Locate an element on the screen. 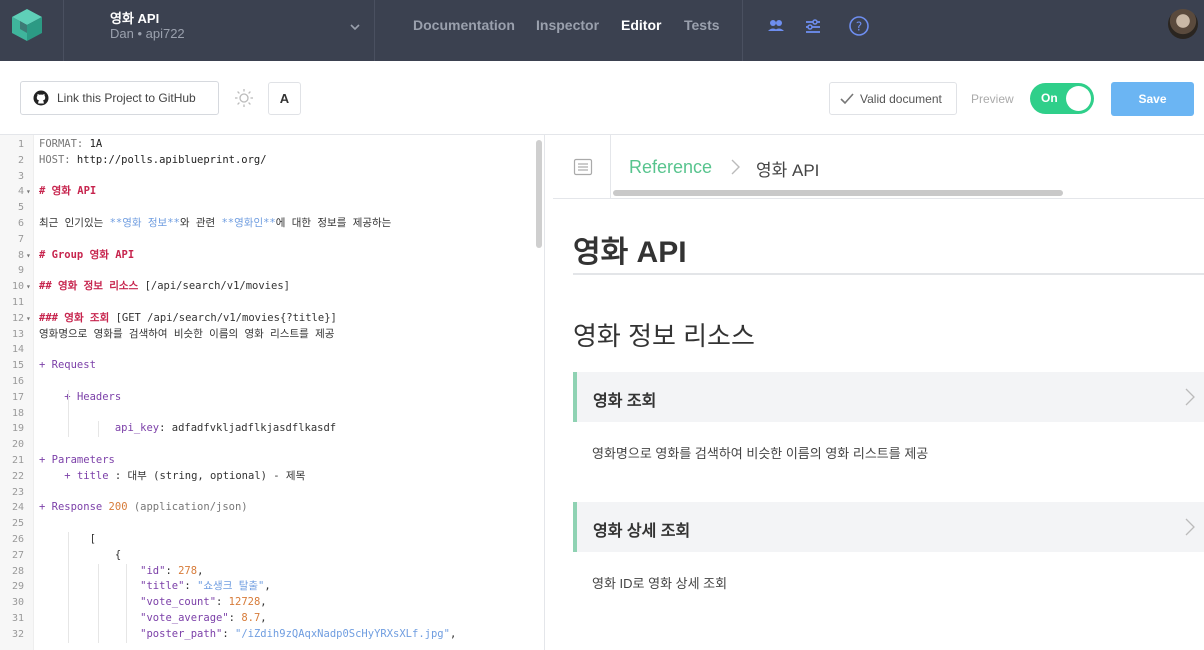  line-number: 28 is located at coordinates (17, 571).